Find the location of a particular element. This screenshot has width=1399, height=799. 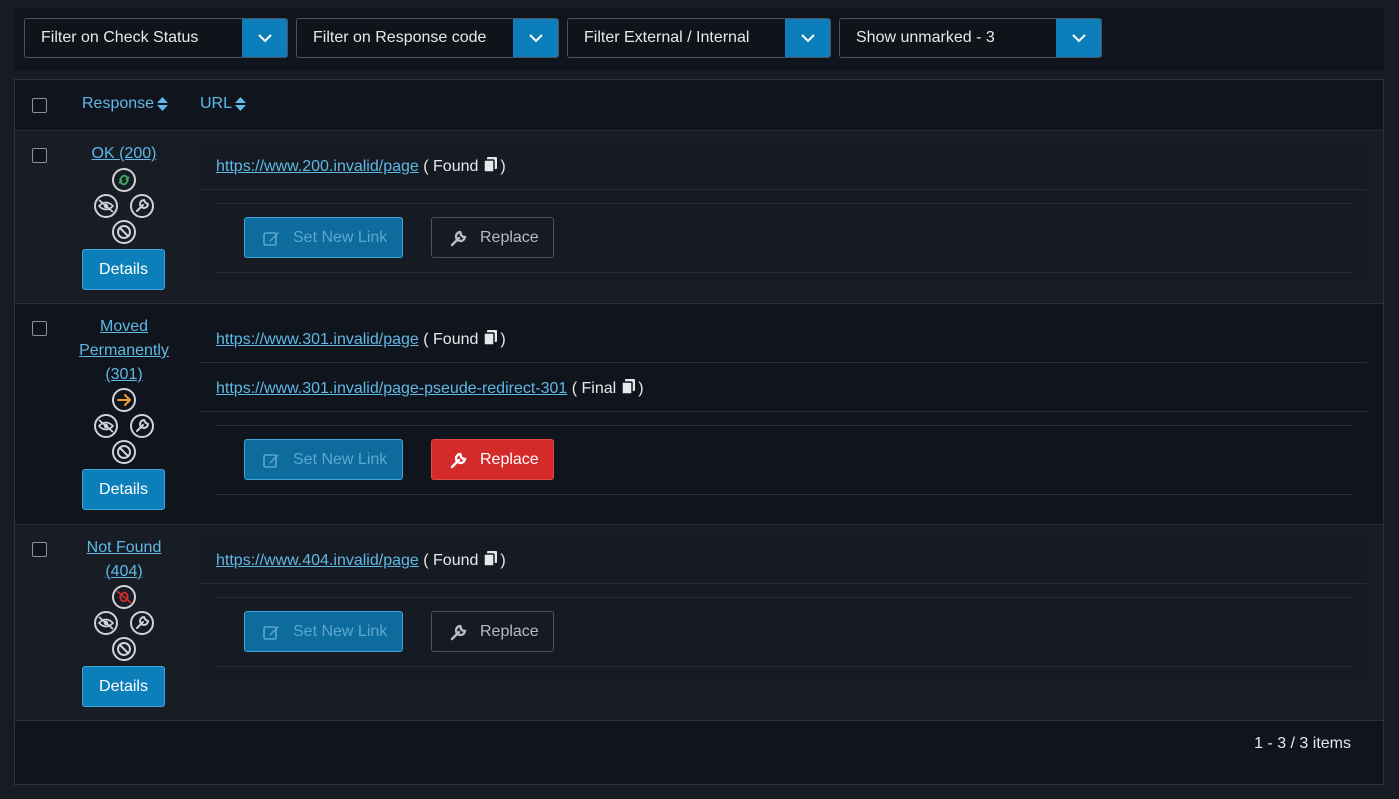

column-header-url-label: URL is located at coordinates (216, 103).